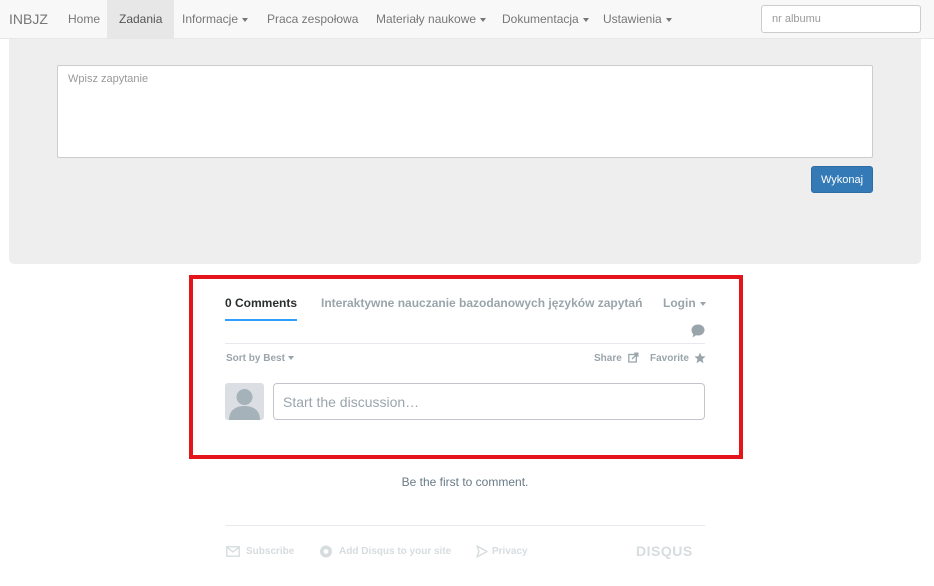 This screenshot has height=586, width=934. I want to click on query-textarea, so click(465, 111).